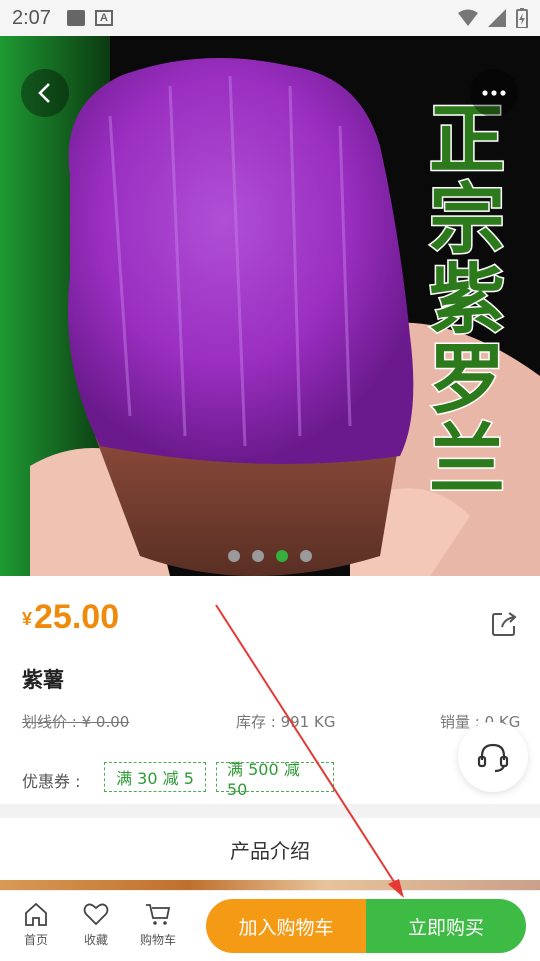 The image size is (540, 961). I want to click on signal-icon, so click(497, 18).